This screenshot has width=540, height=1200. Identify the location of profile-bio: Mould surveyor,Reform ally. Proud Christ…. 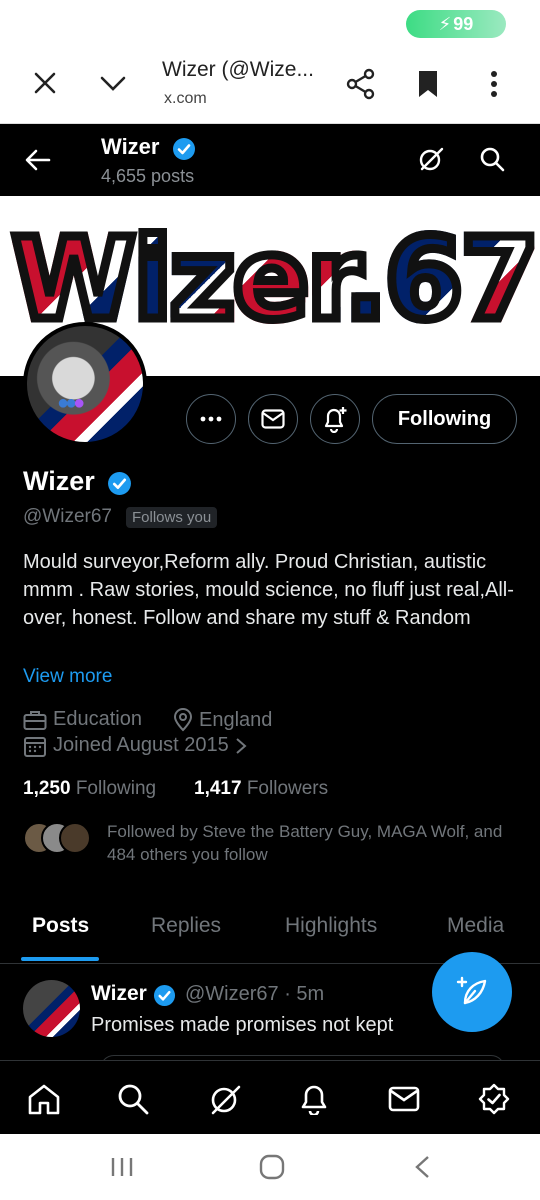
(268, 590).